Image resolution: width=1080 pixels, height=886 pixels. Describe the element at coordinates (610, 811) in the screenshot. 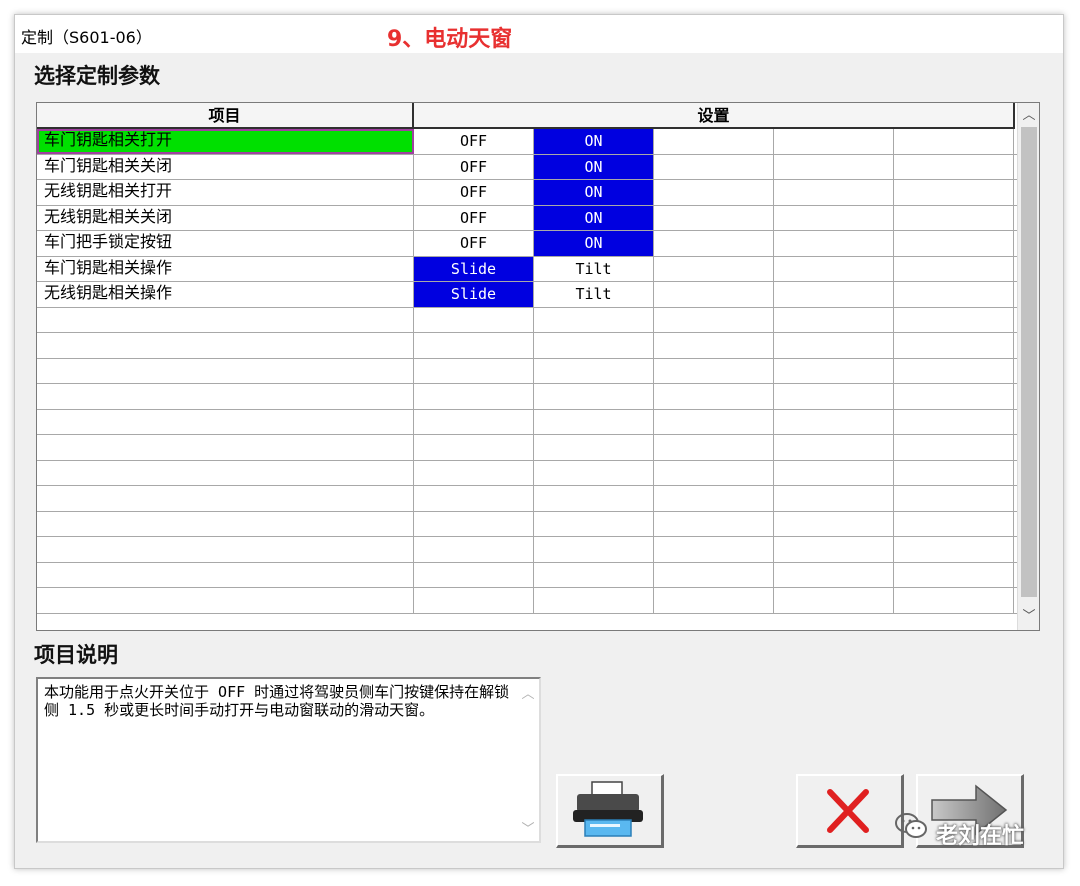

I see `print-button` at that location.